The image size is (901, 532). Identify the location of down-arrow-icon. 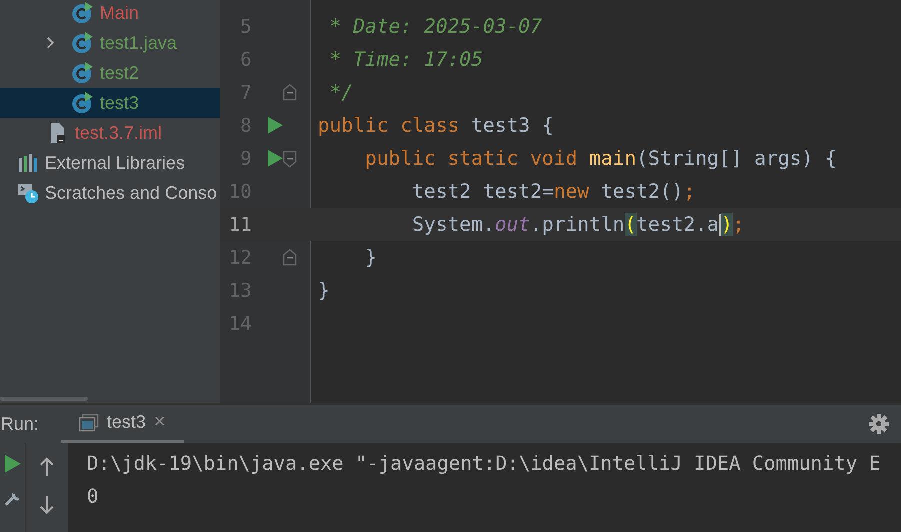
(47, 505).